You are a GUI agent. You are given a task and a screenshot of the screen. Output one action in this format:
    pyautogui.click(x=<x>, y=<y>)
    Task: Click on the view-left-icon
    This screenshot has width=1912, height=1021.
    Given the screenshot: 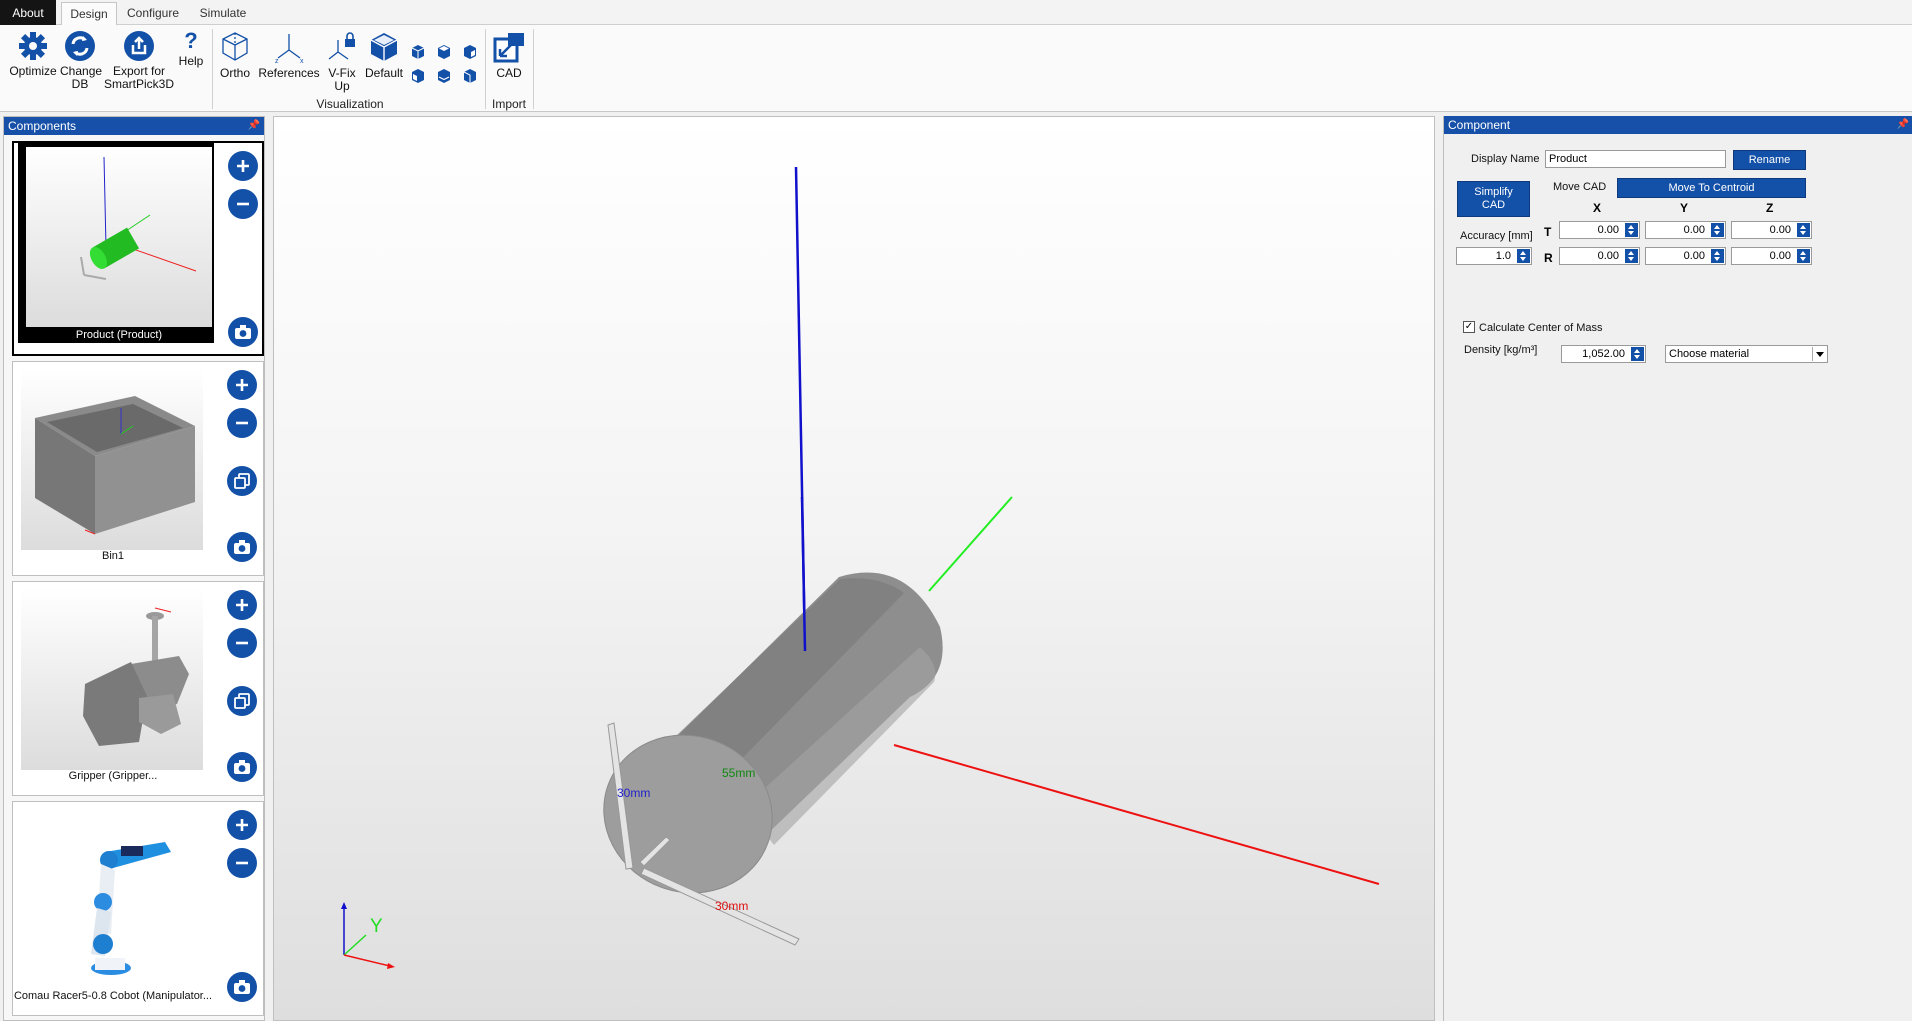 What is the action you would take?
    pyautogui.click(x=470, y=76)
    